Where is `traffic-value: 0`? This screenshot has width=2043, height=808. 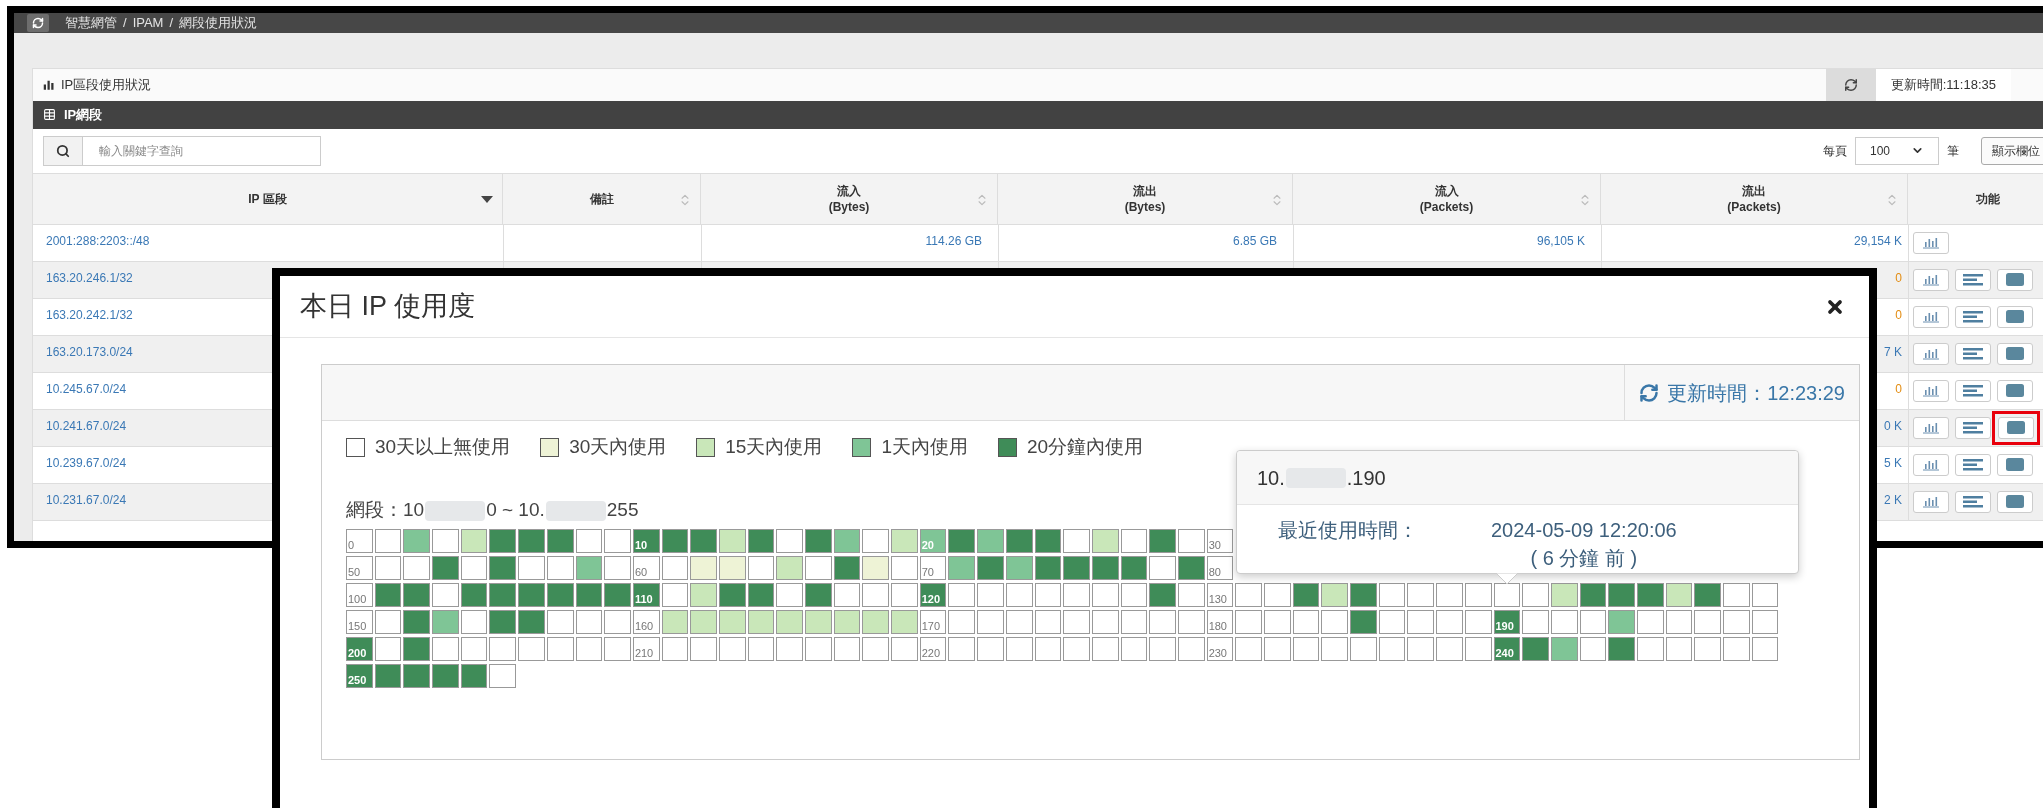 traffic-value: 0 is located at coordinates (1898, 314).